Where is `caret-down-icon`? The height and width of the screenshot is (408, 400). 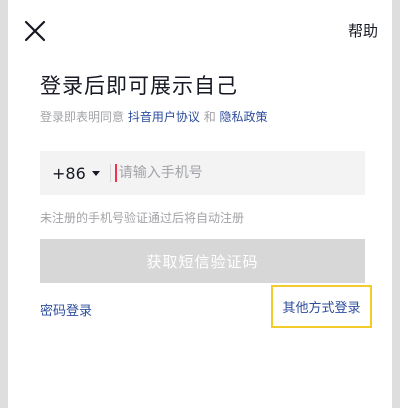 caret-down-icon is located at coordinates (95, 173).